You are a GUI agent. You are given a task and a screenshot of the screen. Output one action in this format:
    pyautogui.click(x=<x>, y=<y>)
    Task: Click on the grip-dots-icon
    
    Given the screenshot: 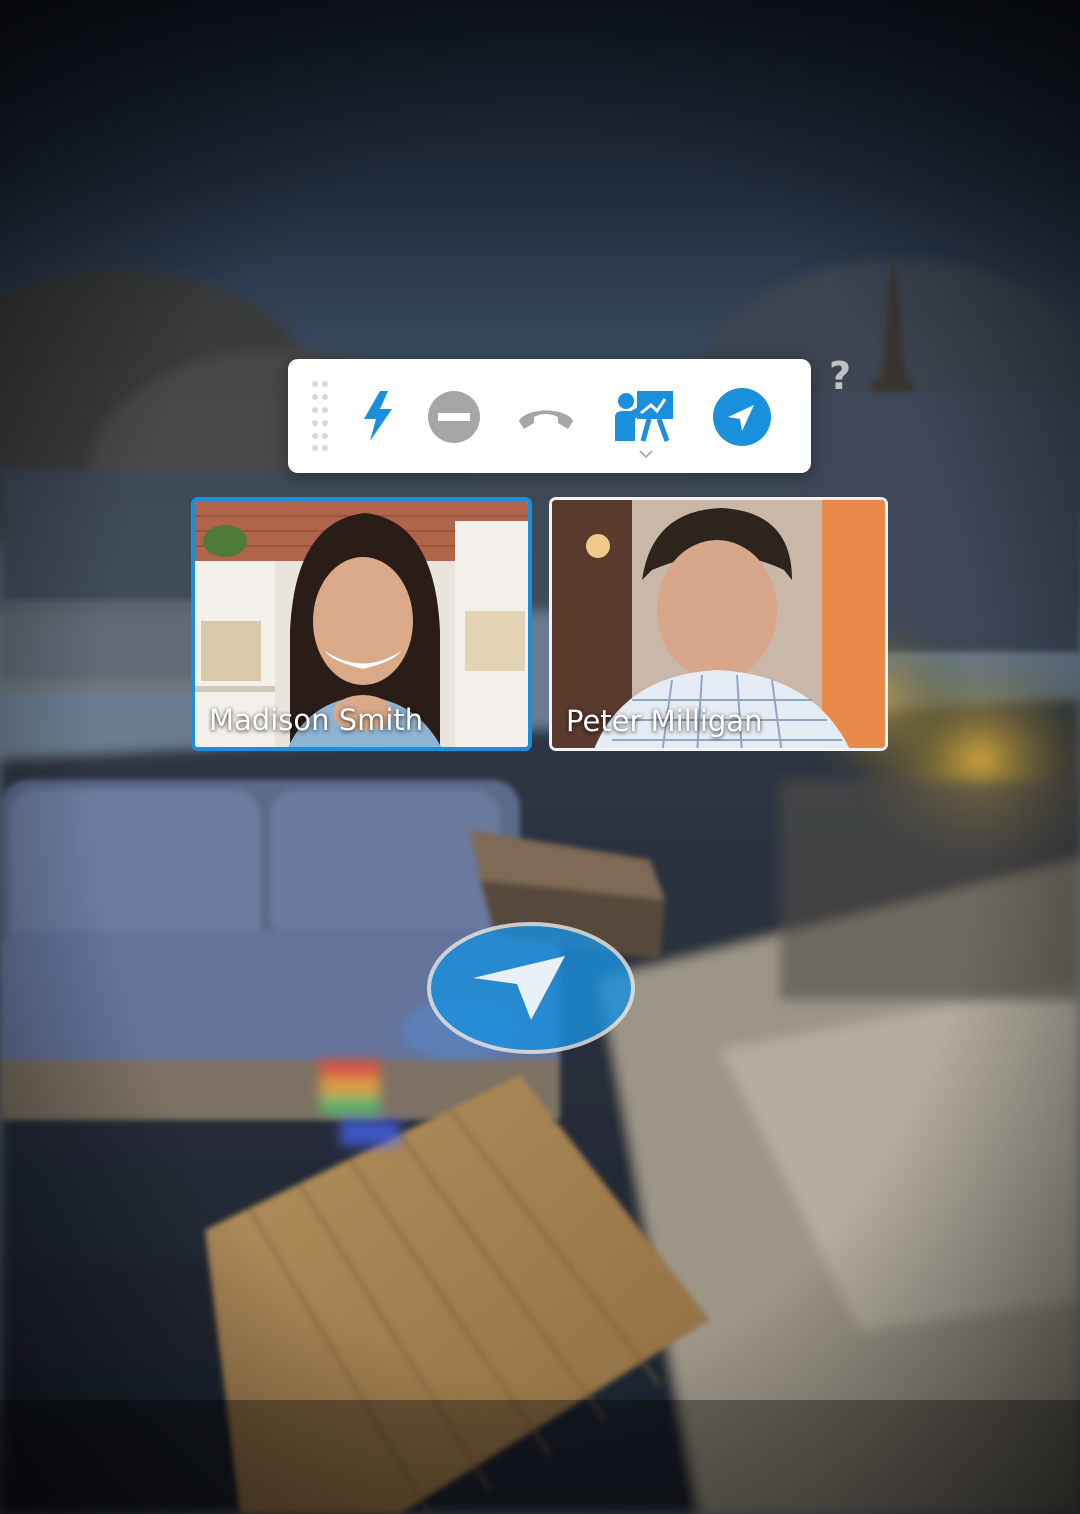 What is the action you would take?
    pyautogui.click(x=320, y=416)
    